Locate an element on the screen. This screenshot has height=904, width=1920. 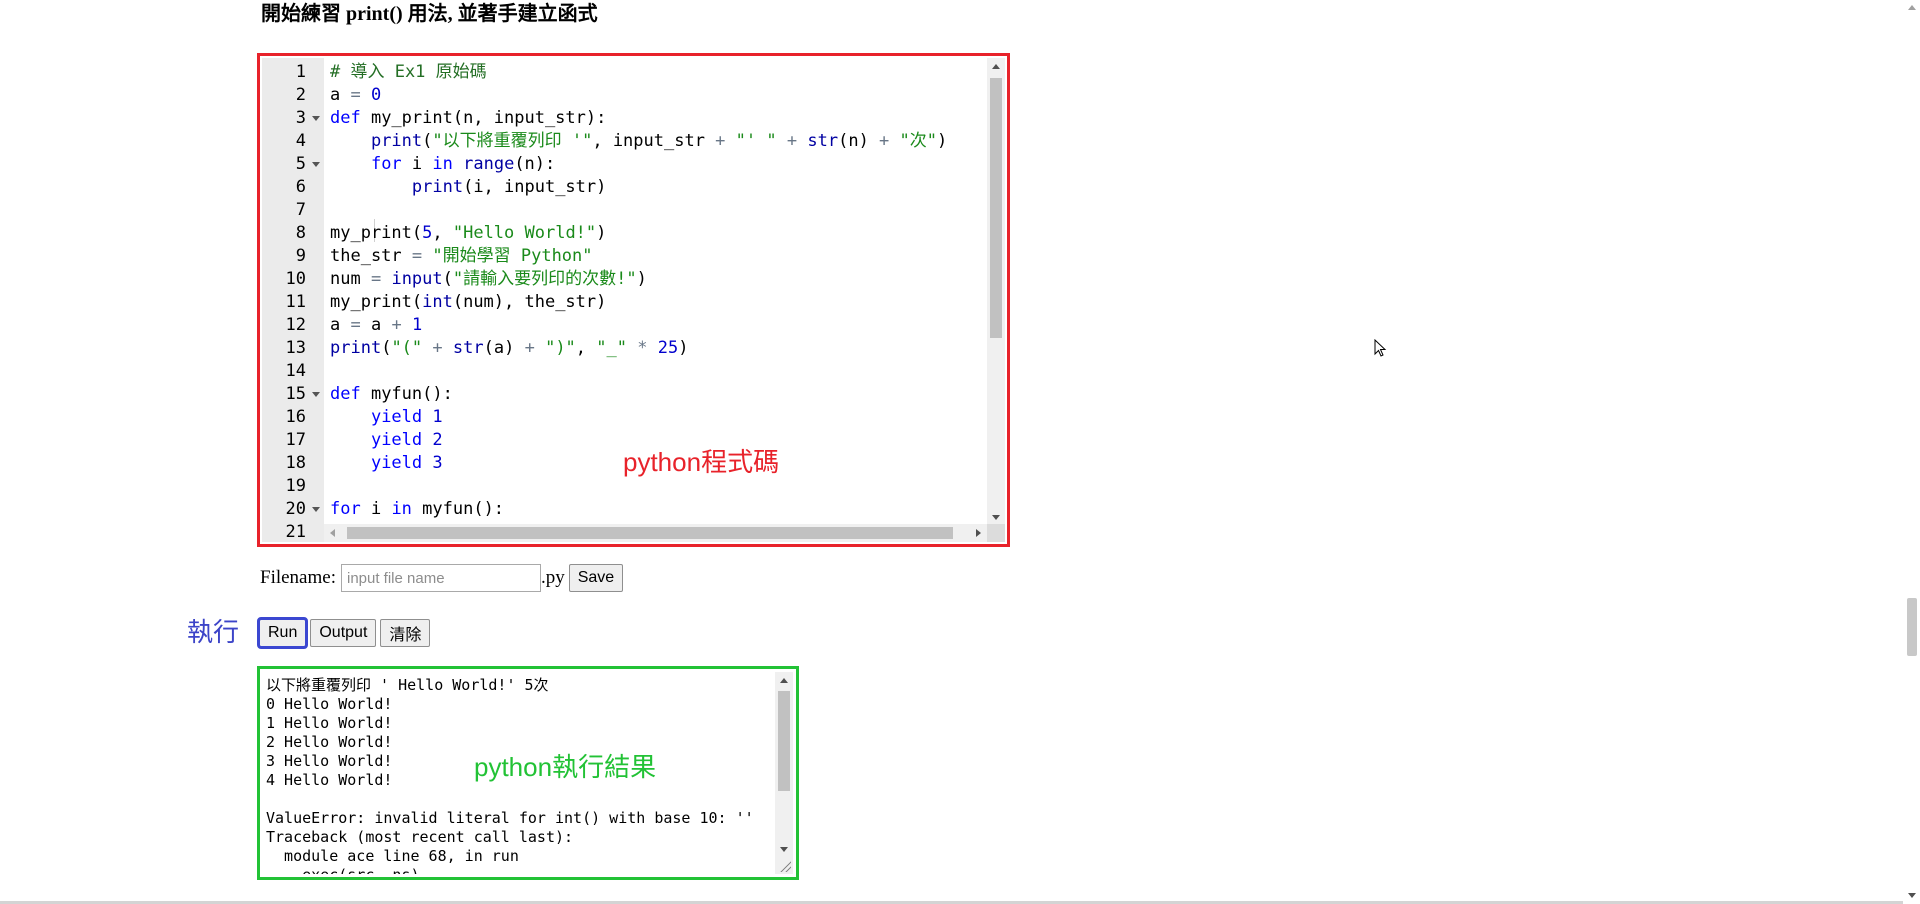
line-number: 7 is located at coordinates (300, 210).